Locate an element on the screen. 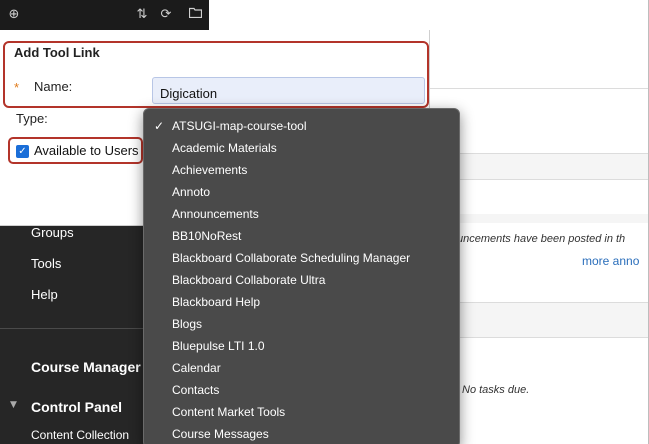 The width and height of the screenshot is (649, 444). course-menu-toolbar: ⊕ ⇅ ⟳ is located at coordinates (104, 15).